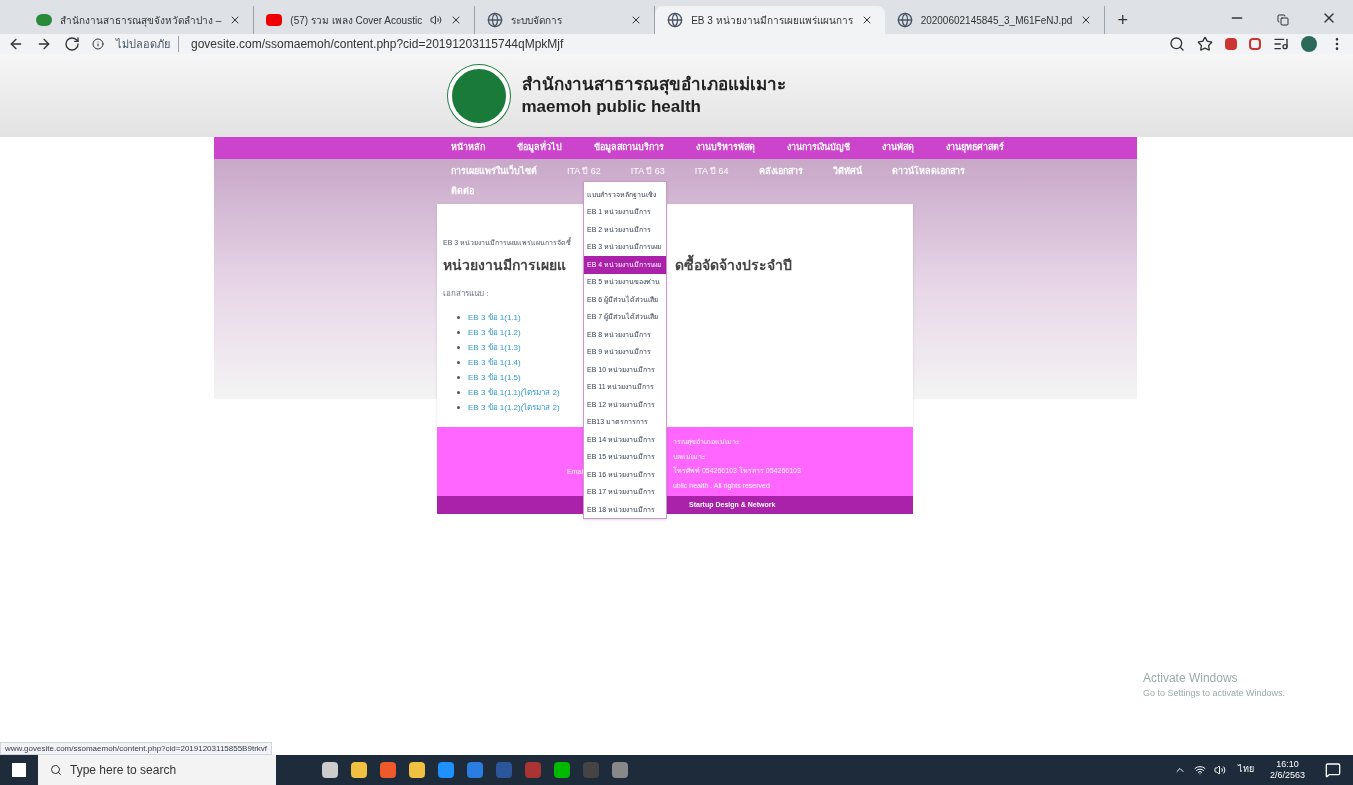 The image size is (1353, 785). What do you see at coordinates (1281, 44) in the screenshot?
I see `media-icon` at bounding box center [1281, 44].